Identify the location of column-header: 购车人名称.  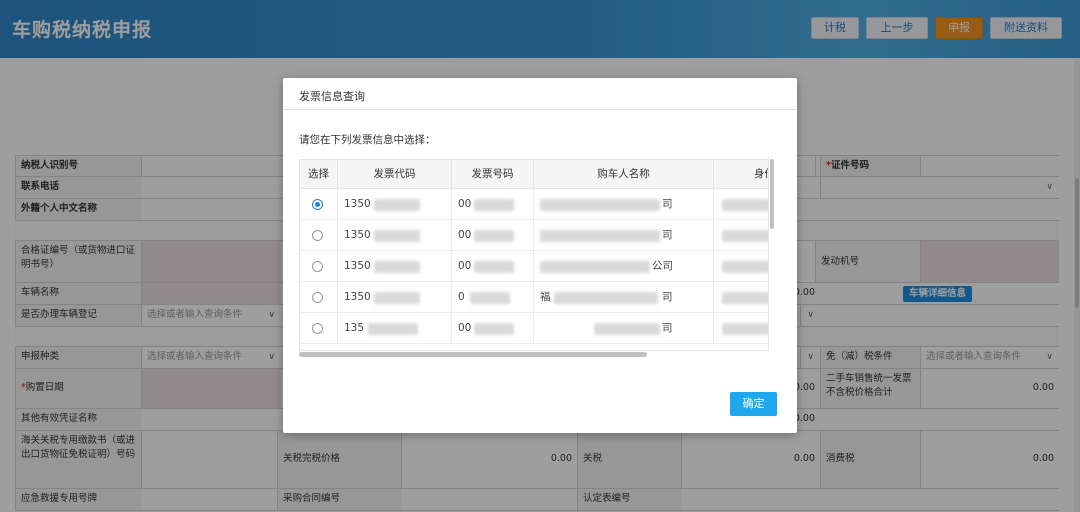
(624, 174).